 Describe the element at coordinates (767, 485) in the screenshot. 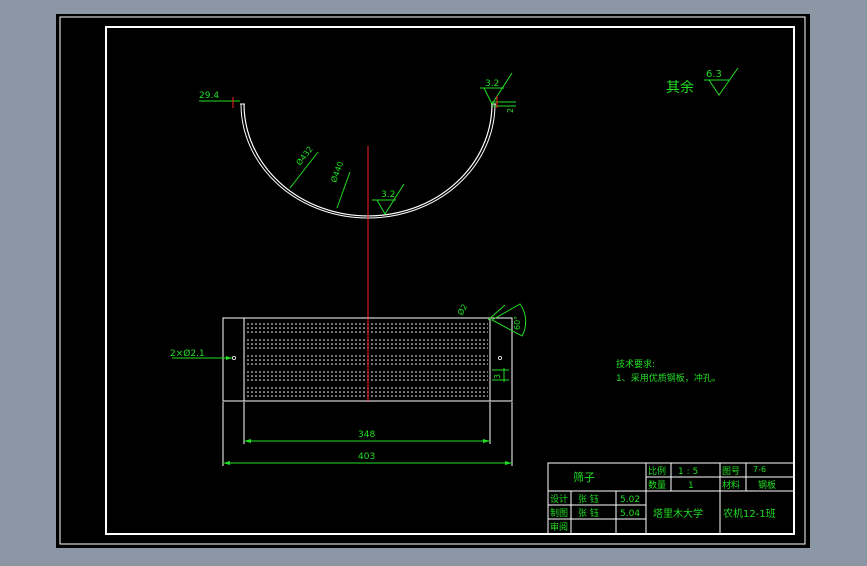

I see `tb-material-value: 钢板` at that location.